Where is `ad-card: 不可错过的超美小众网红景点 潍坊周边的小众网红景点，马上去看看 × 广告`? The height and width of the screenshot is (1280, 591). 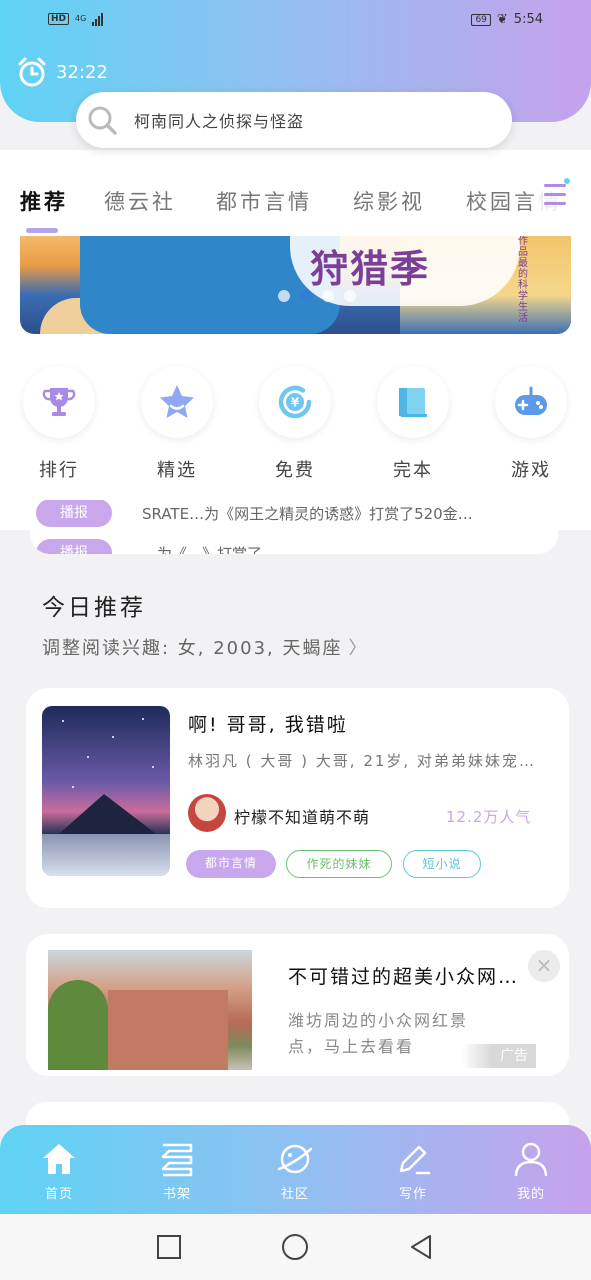
ad-card: 不可错过的超美小众网红景点 潍坊周边的小众网红景点，马上去看看 × 广告 is located at coordinates (297, 1005).